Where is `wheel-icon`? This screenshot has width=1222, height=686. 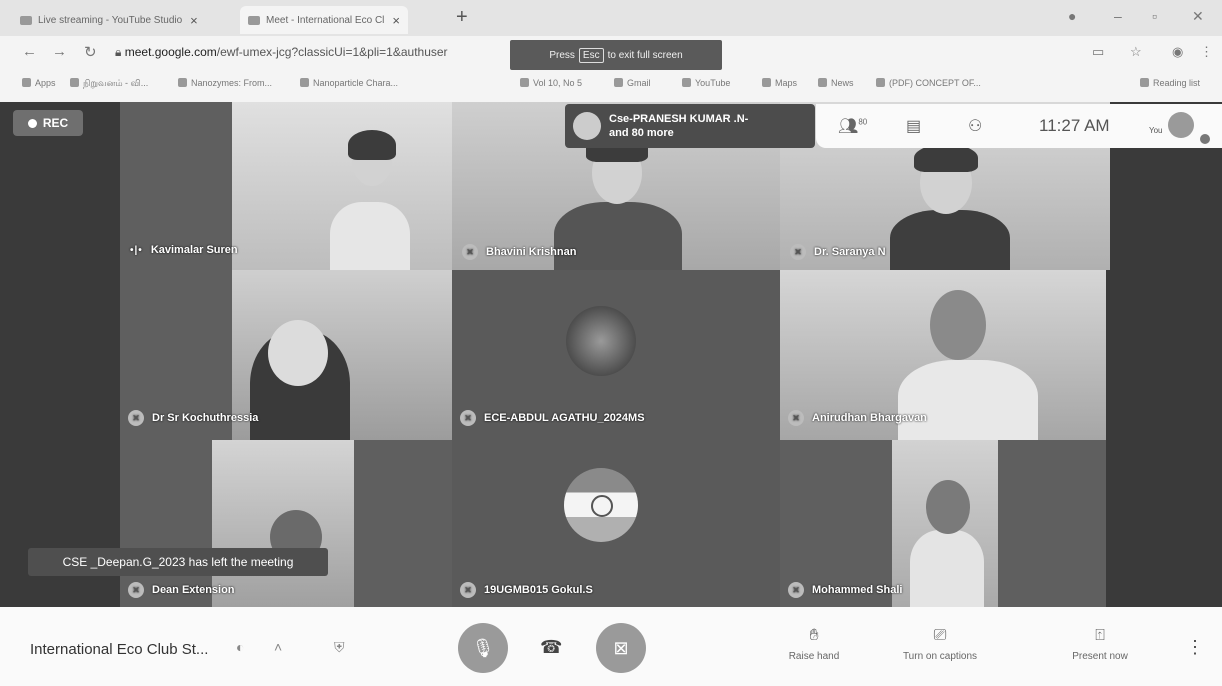
wheel-icon is located at coordinates (602, 506).